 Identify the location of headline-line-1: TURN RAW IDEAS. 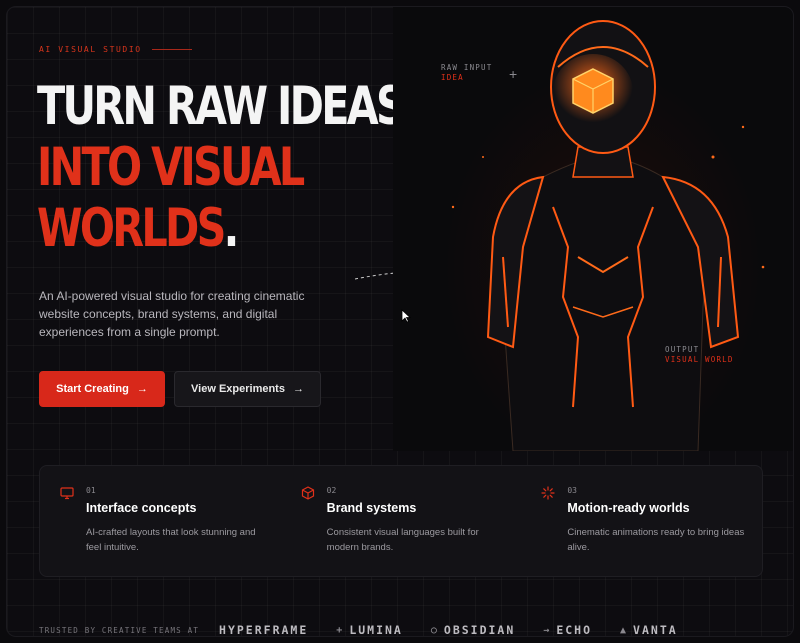
(221, 106).